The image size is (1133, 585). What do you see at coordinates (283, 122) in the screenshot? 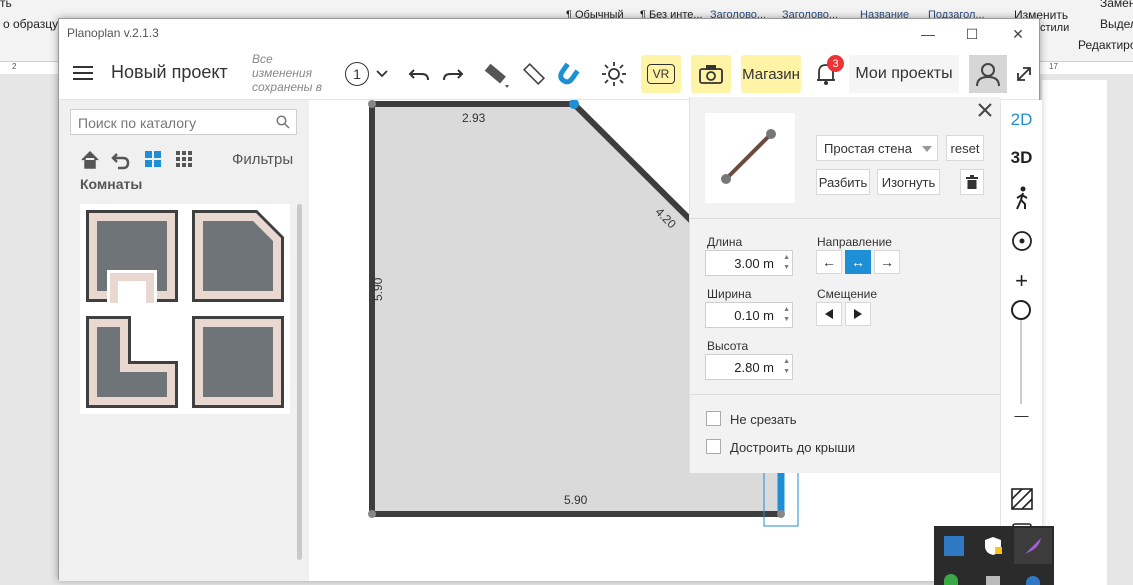
I see `search-icon` at bounding box center [283, 122].